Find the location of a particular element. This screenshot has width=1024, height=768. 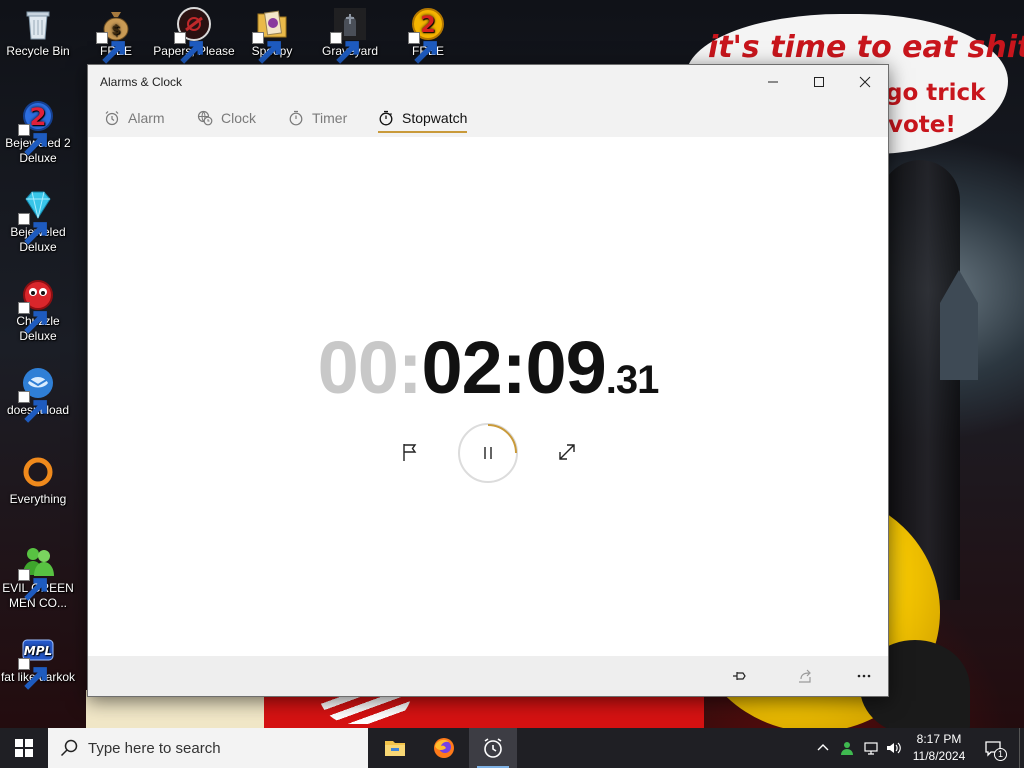

spoopy-icon is located at coordinates (271, 35).